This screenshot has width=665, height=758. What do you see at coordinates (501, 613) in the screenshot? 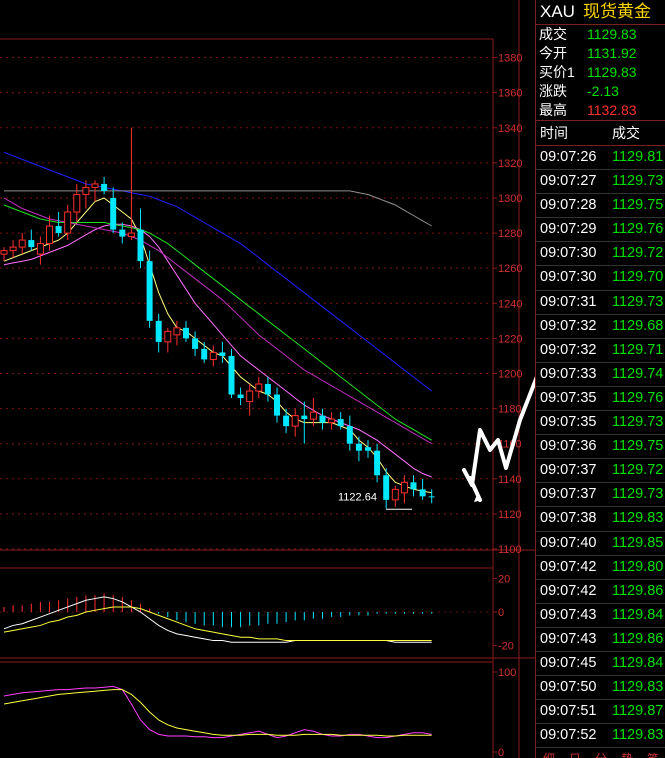
I see `macd-tick-label: 0` at bounding box center [501, 613].